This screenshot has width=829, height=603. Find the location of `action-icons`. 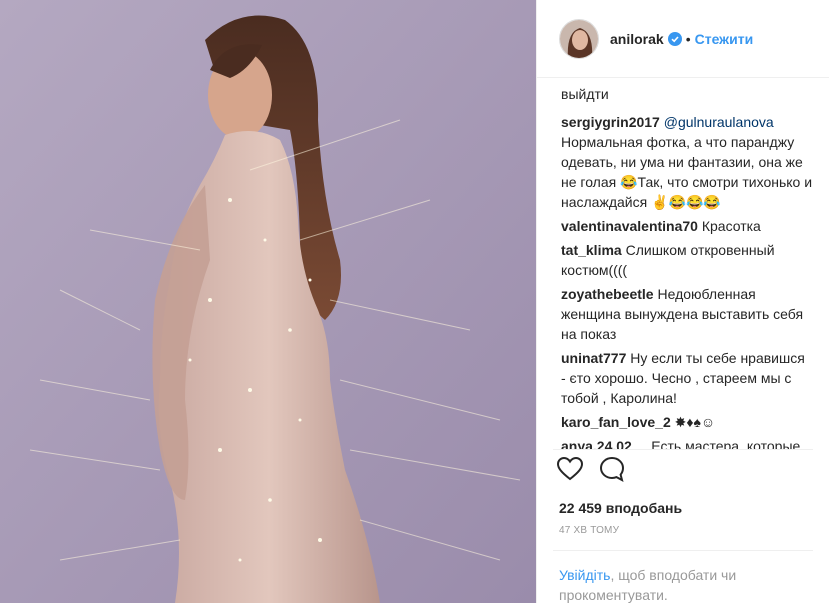

action-icons is located at coordinates (683, 471).